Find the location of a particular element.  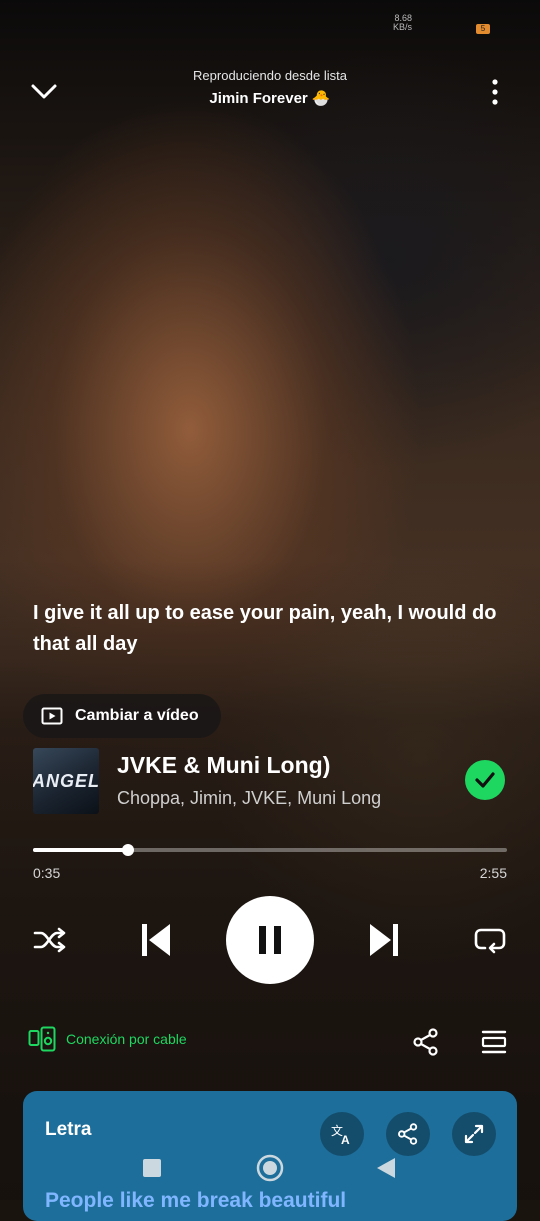

playback-controls is located at coordinates (270, 939).